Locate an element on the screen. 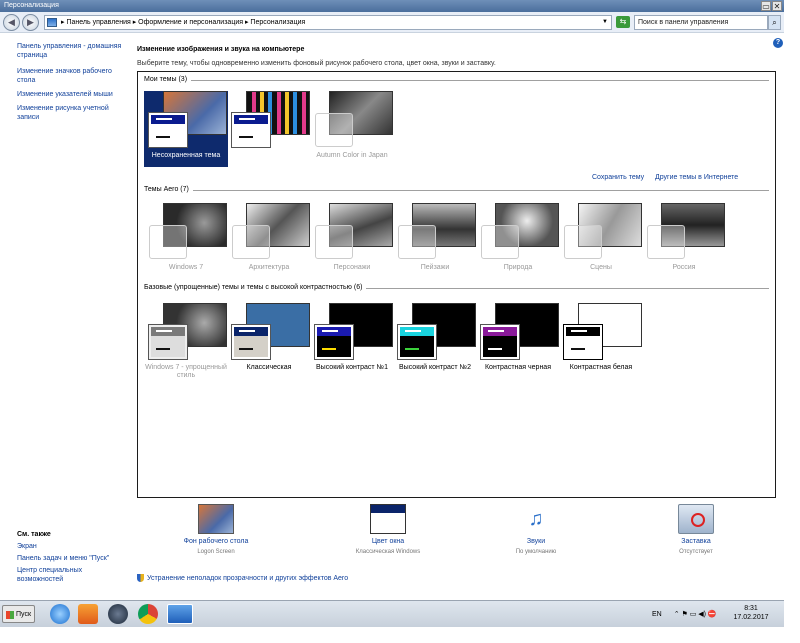 The height and width of the screenshot is (643, 800). system-tray: EN ⌃ ⚑ ▭ ◀) ⛔ is located at coordinates (684, 614).